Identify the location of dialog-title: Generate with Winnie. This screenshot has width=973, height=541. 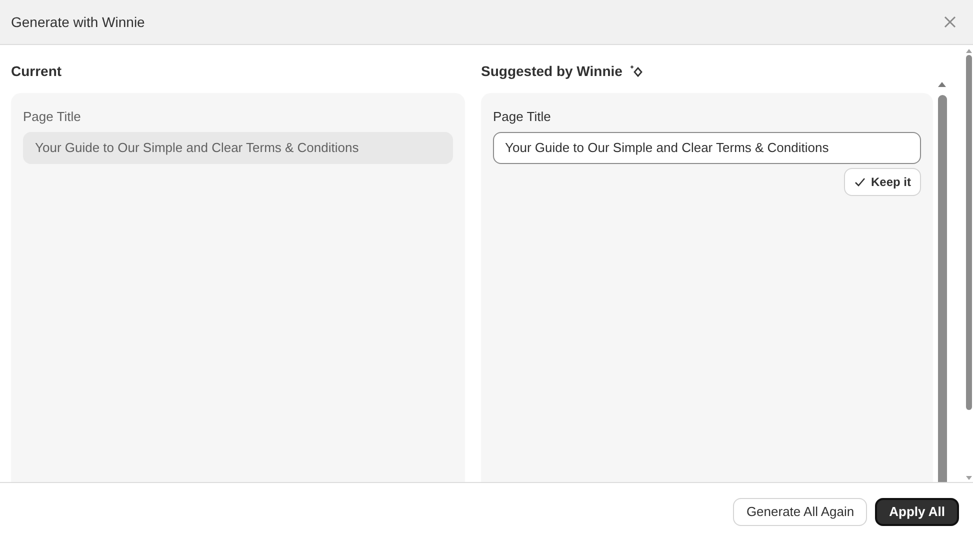
(78, 22).